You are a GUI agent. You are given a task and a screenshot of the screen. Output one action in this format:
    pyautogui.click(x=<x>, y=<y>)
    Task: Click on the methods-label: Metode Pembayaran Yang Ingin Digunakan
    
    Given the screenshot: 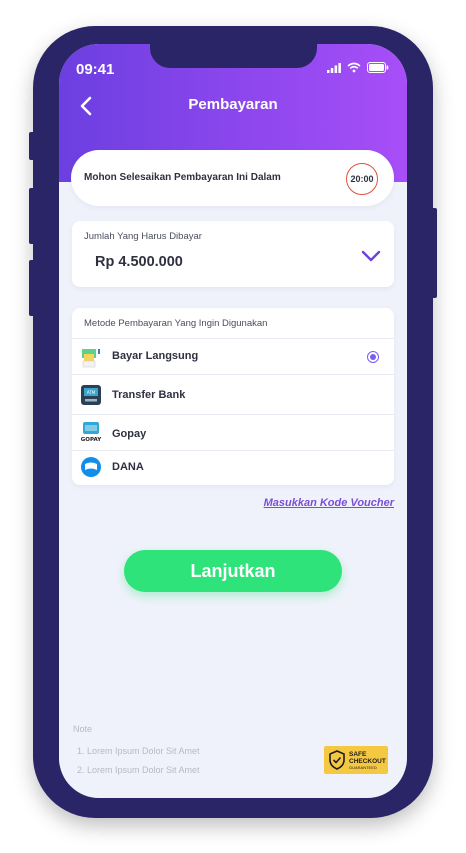 What is the action you would take?
    pyautogui.click(x=176, y=323)
    